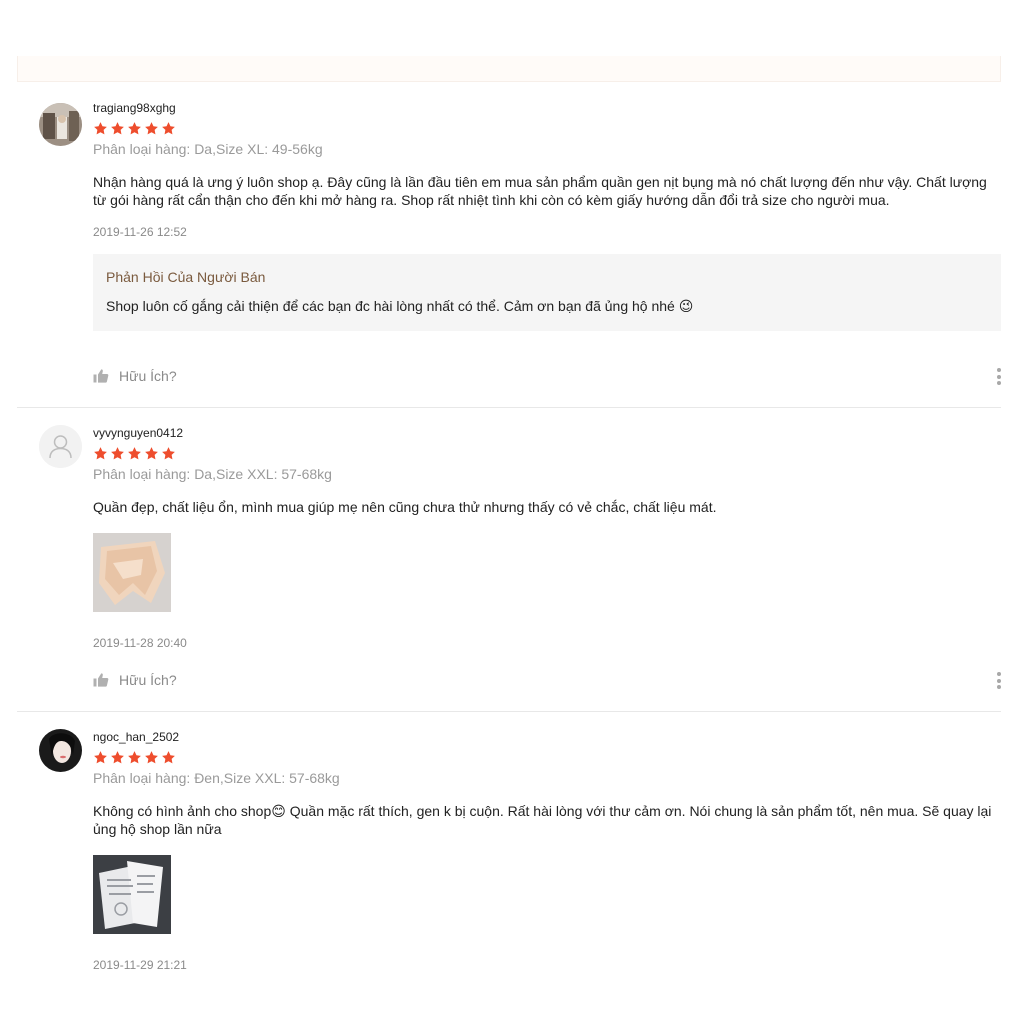  Describe the element at coordinates (509, 69) in the screenshot. I see `rating-filter-bar` at that location.